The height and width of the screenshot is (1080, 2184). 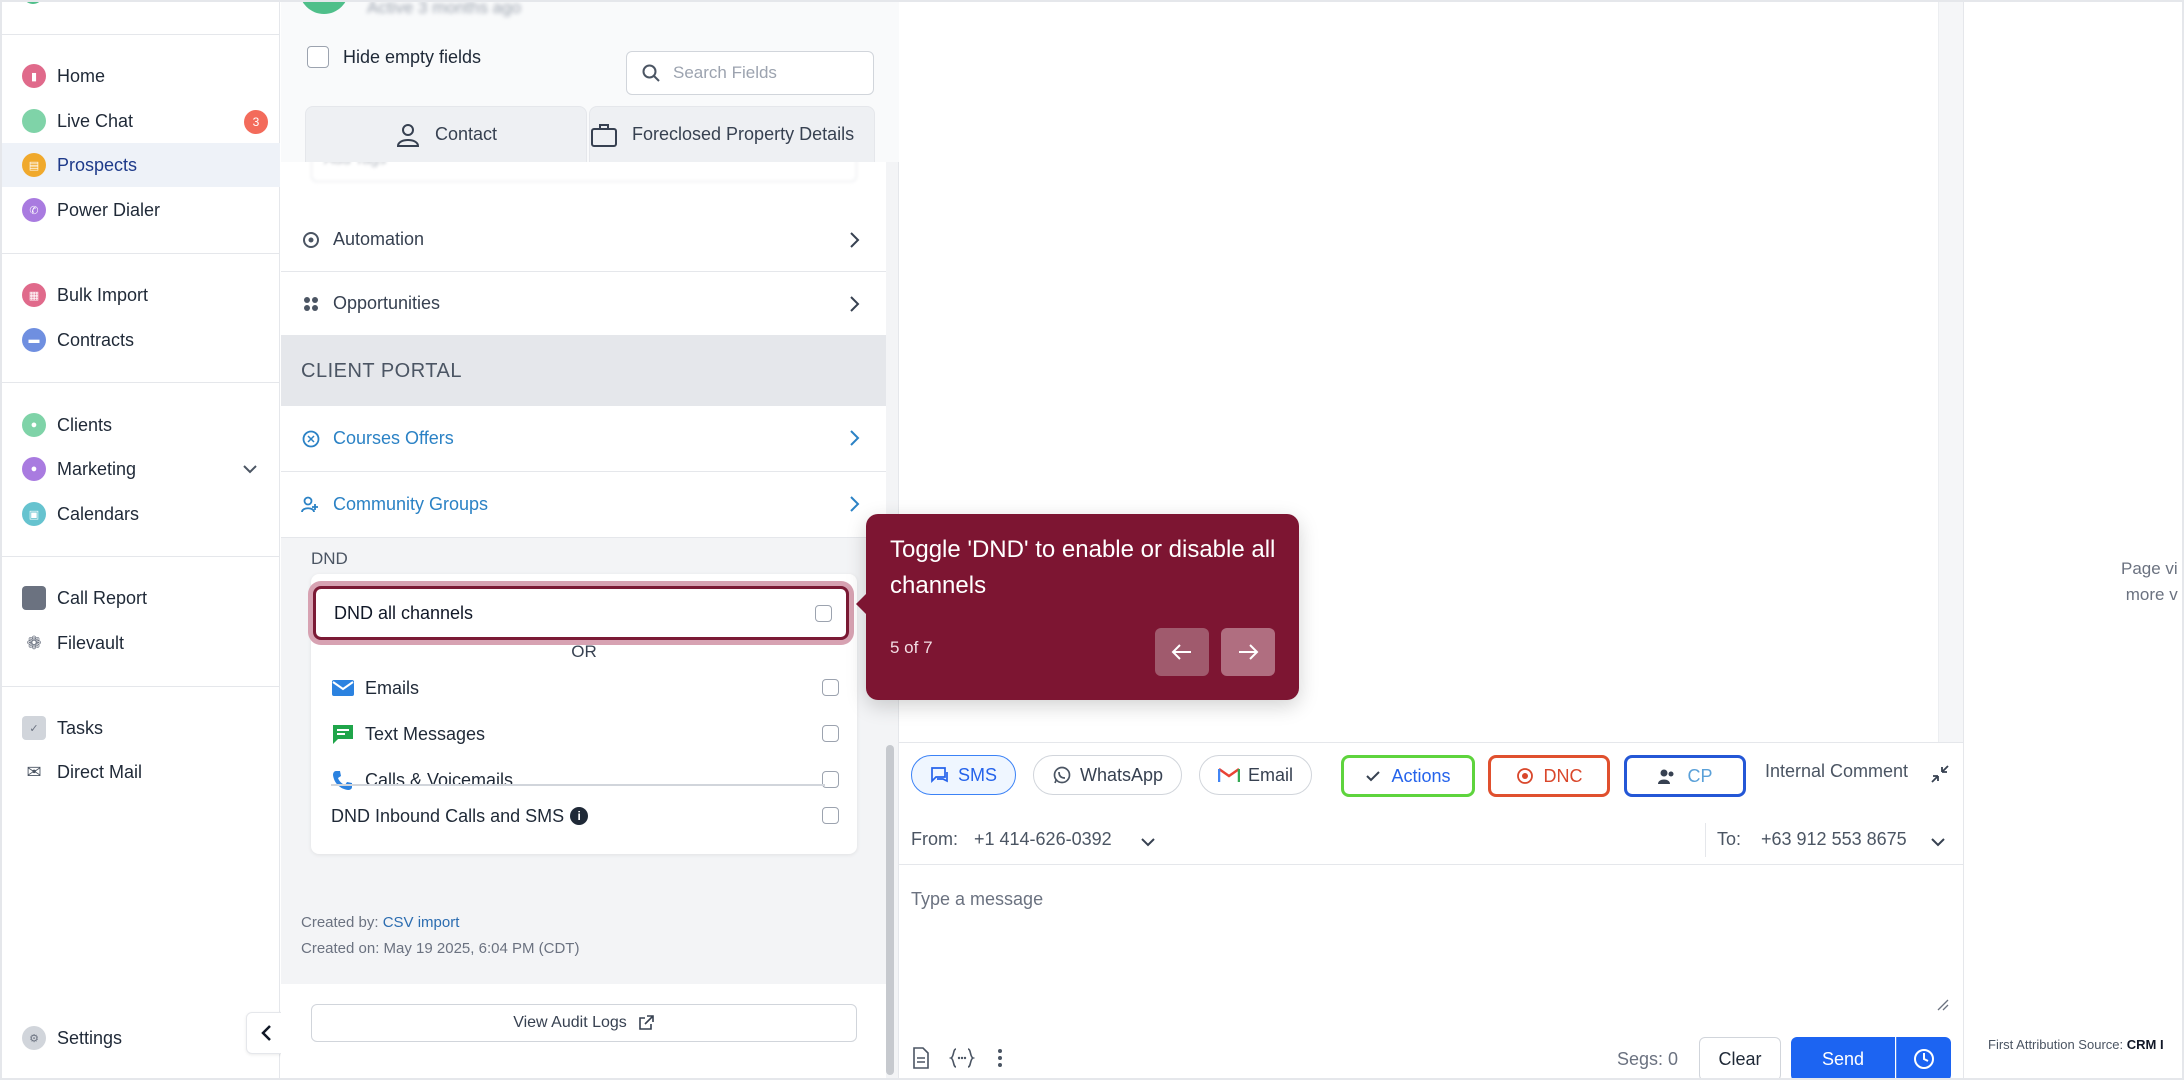 What do you see at coordinates (584, 714) in the screenshot?
I see `dnd-card: DND all channels OR Emails Text Messages` at bounding box center [584, 714].